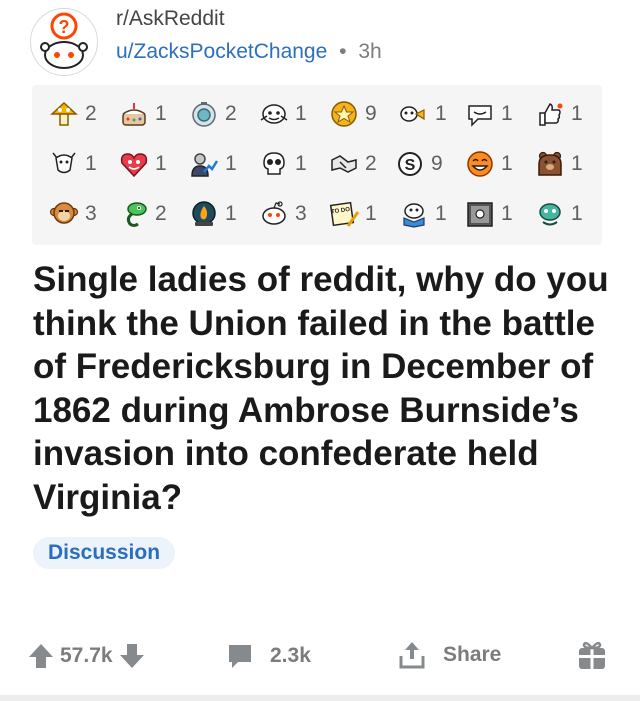 The image size is (640, 701). Describe the element at coordinates (550, 114) in the screenshot. I see `thumbs-up-award-icon` at that location.